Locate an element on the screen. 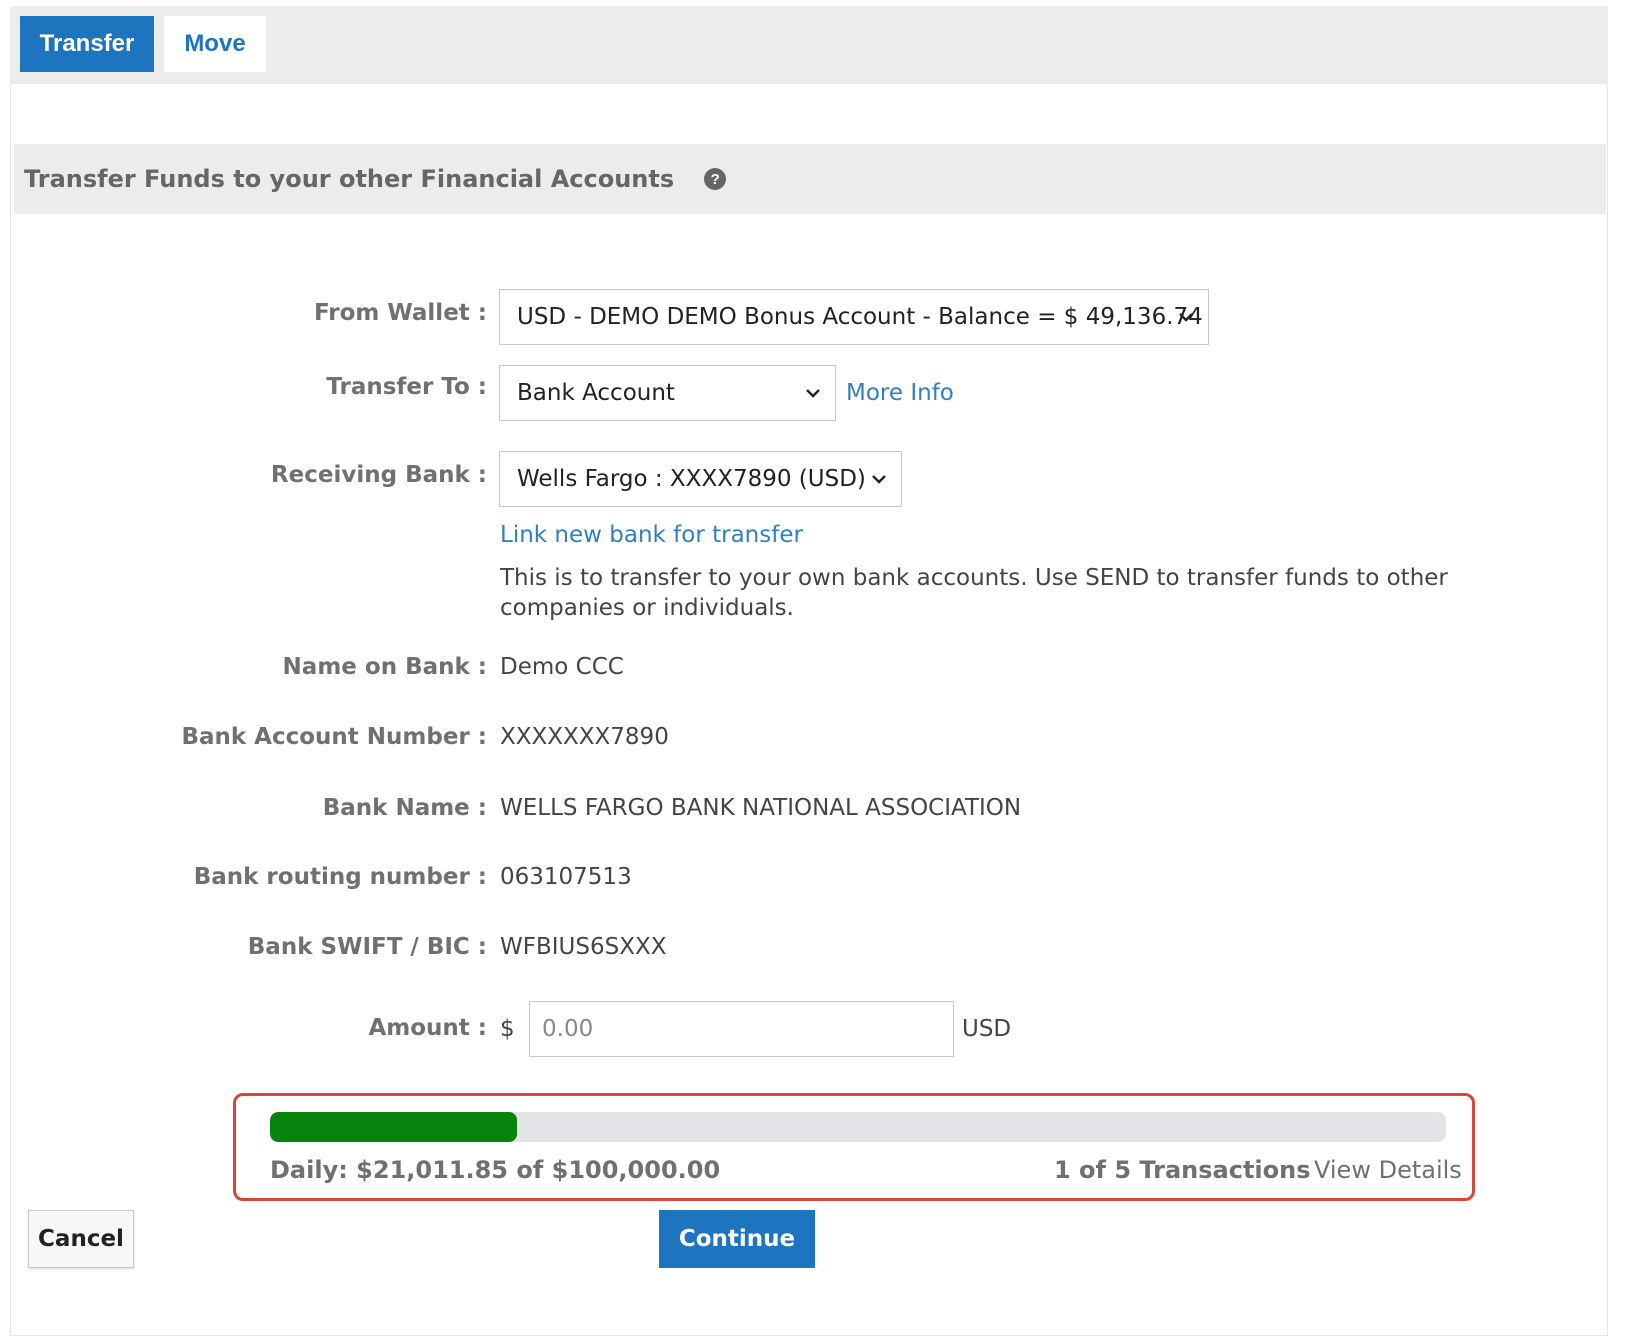  name-on-bank-value: Demo CCC is located at coordinates (562, 667).